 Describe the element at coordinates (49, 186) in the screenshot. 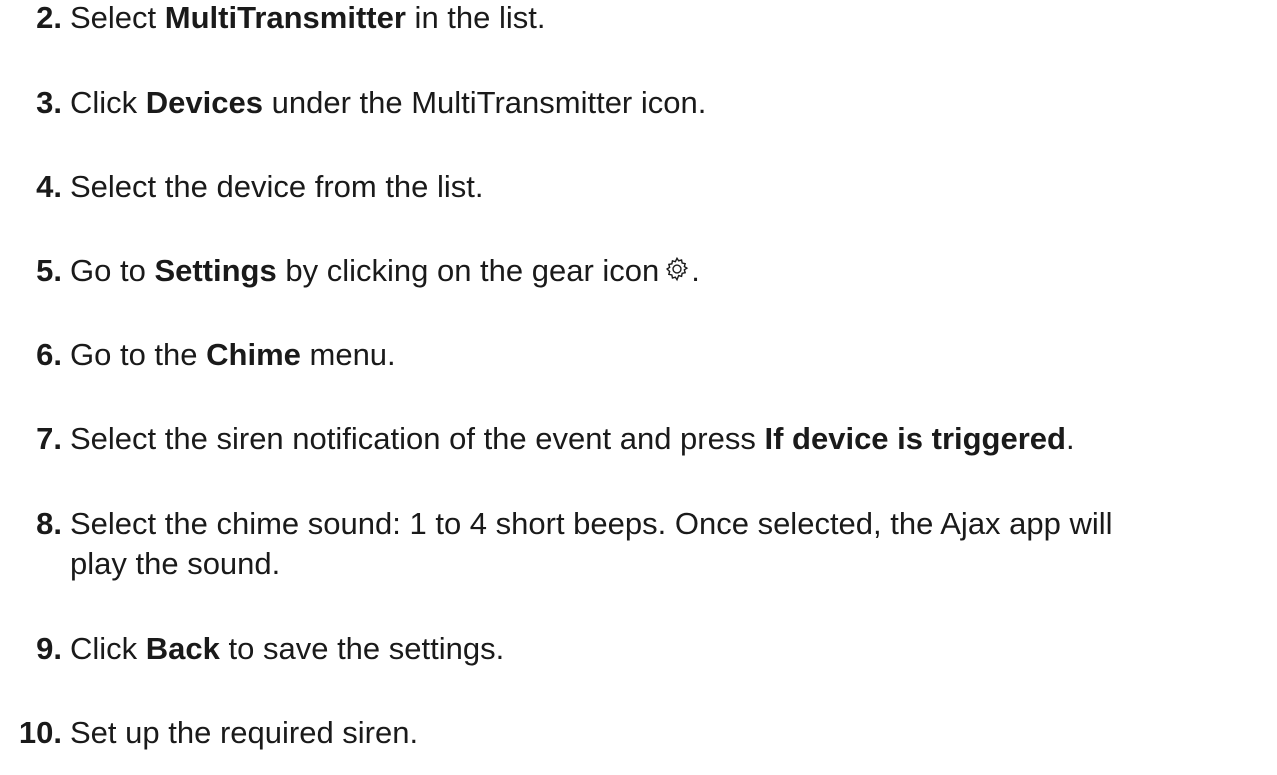

I see `step-number: 4.` at that location.